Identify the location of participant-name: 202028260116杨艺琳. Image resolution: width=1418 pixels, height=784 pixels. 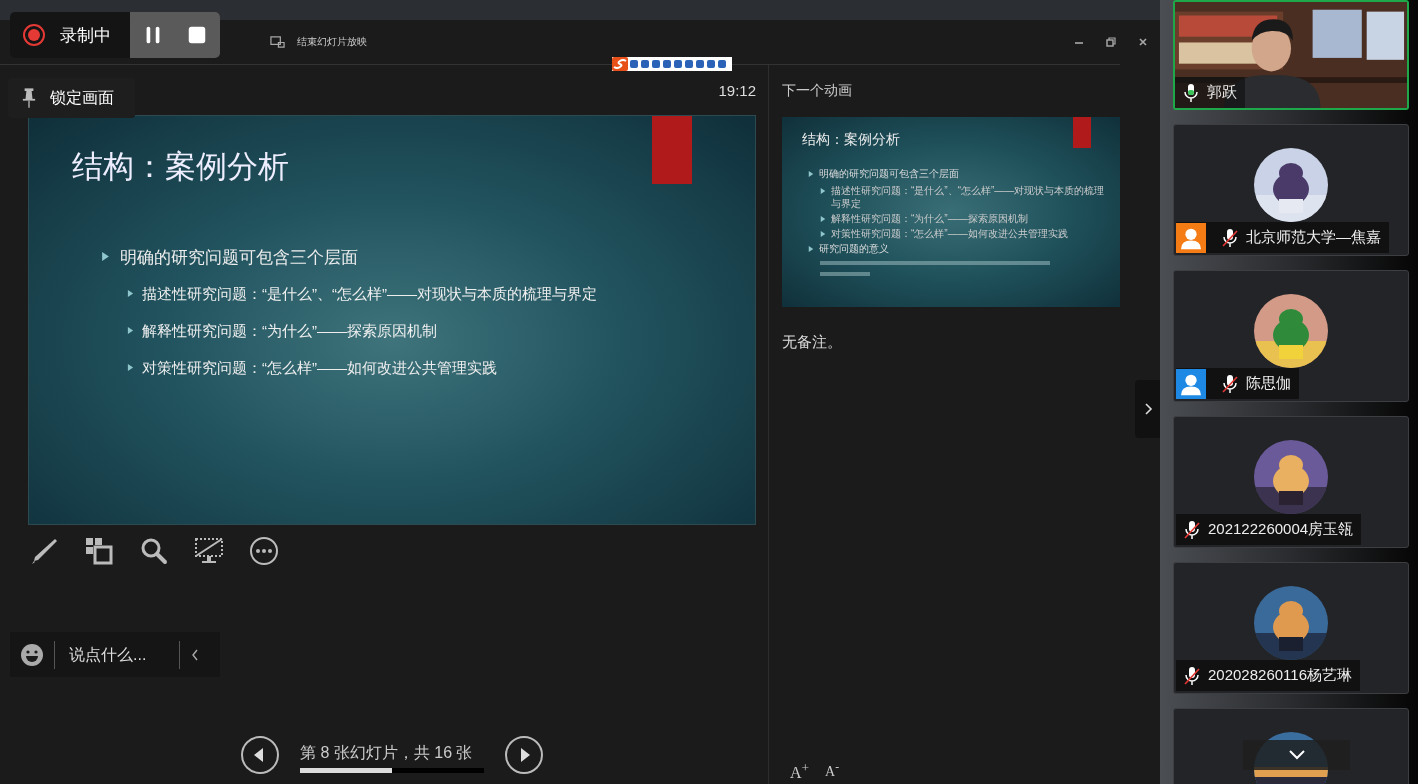
(1280, 675).